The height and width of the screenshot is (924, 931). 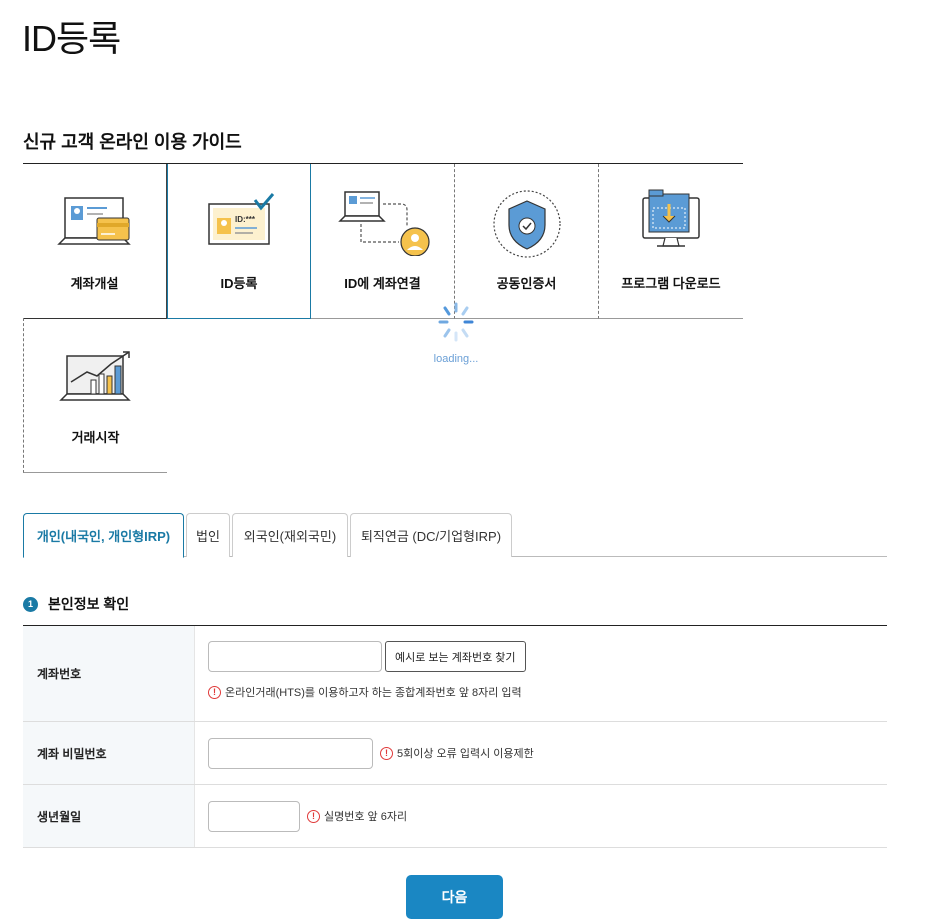 I want to click on account-number-label: 계좌번호, so click(x=109, y=673).